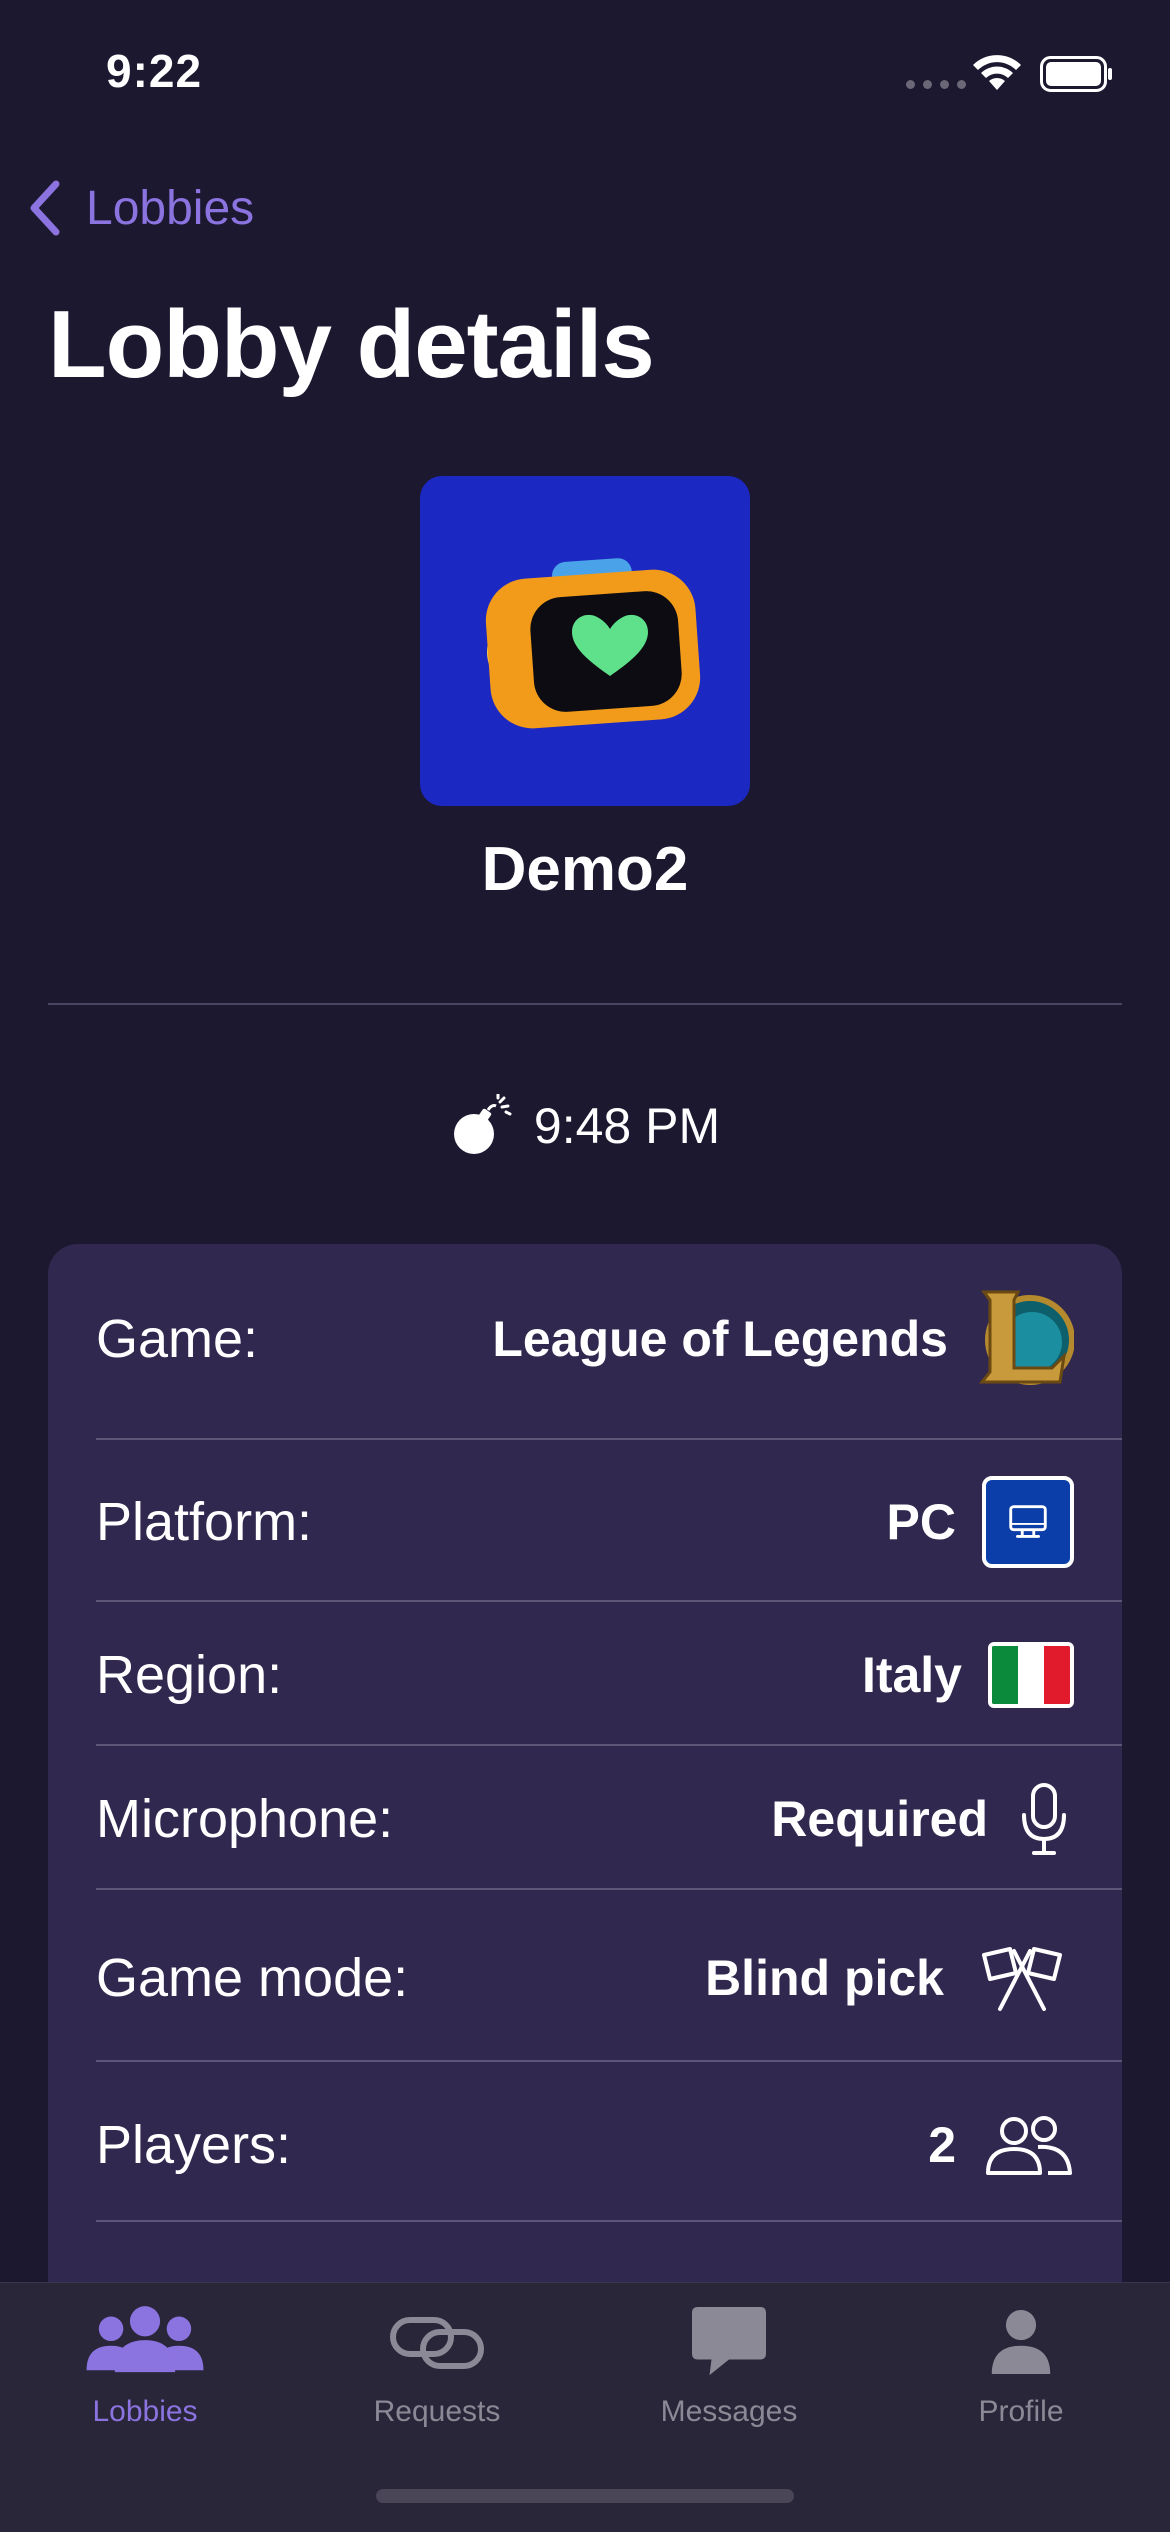  Describe the element at coordinates (729, 2342) in the screenshot. I see `chat-bubble-icon` at that location.